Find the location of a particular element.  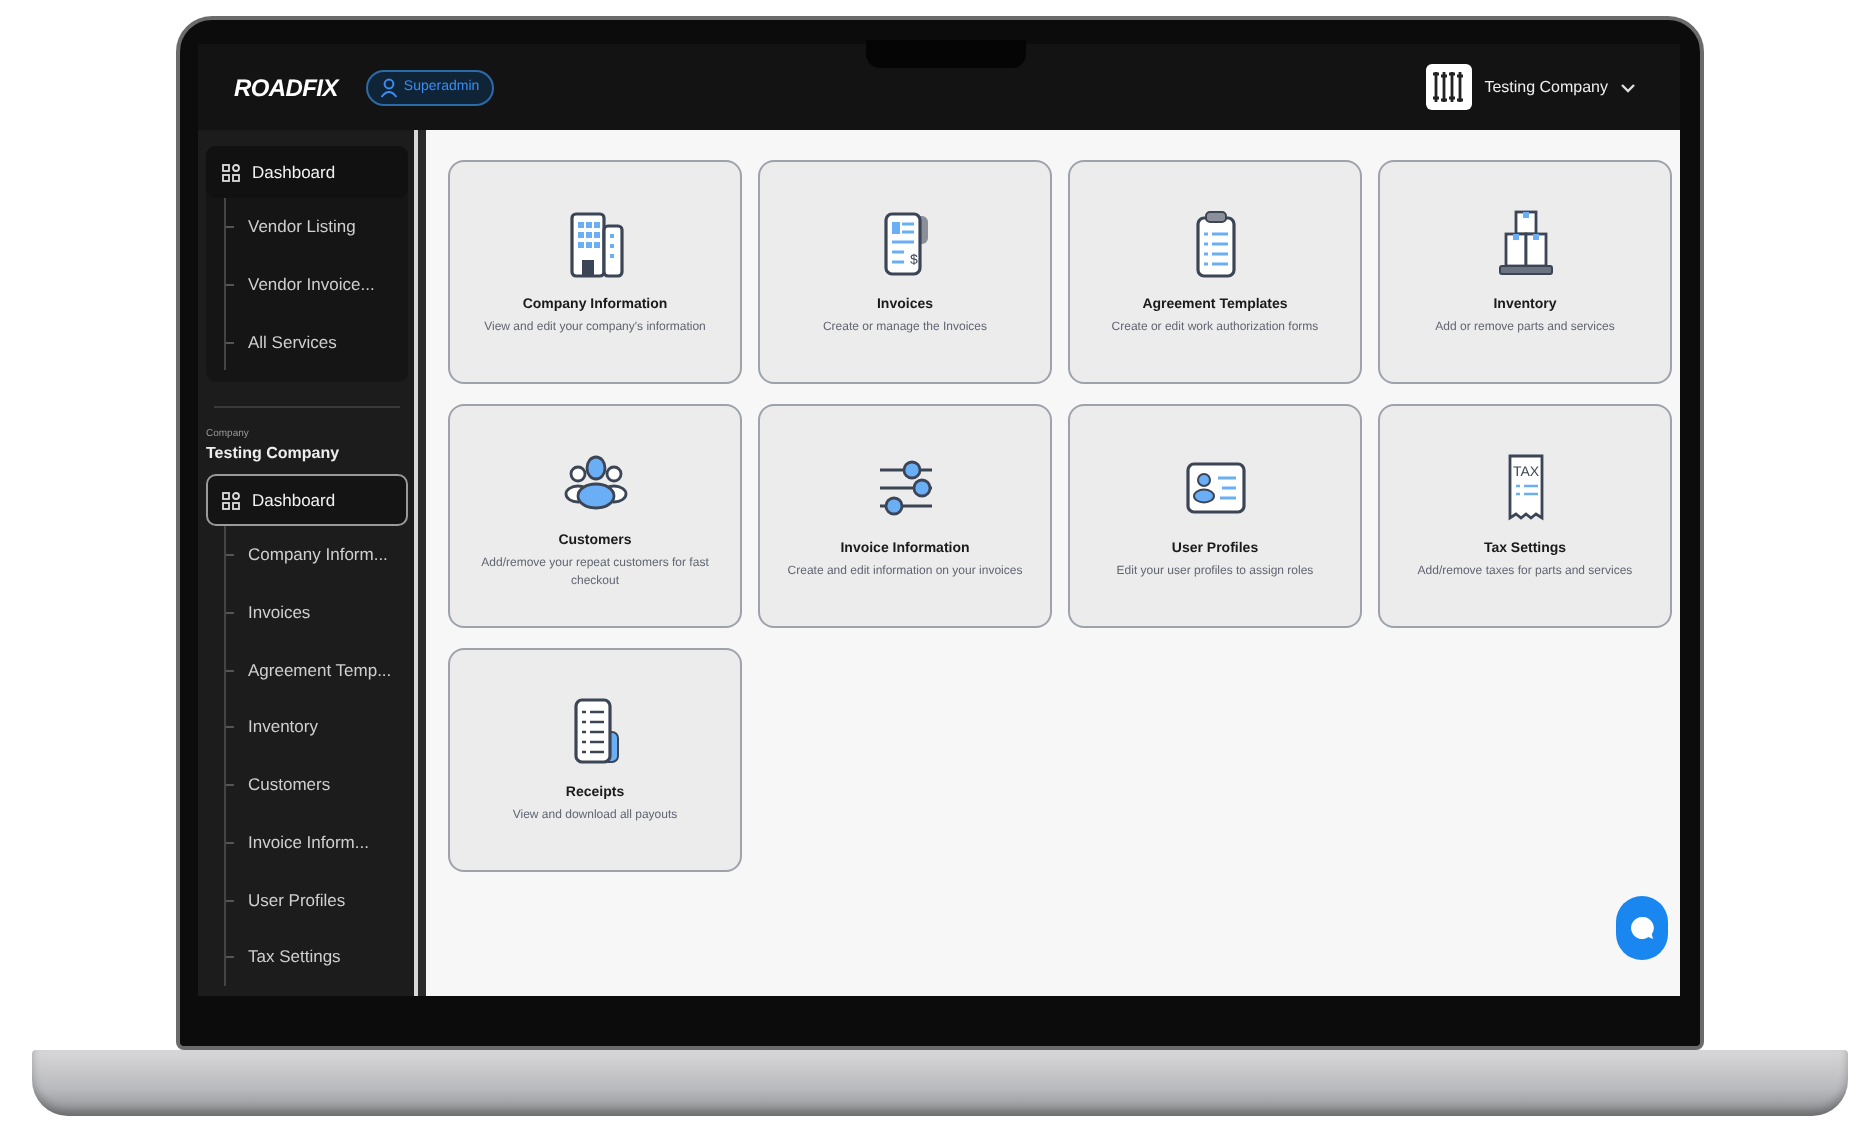

nav-subitem: Tax Settings is located at coordinates (294, 956).